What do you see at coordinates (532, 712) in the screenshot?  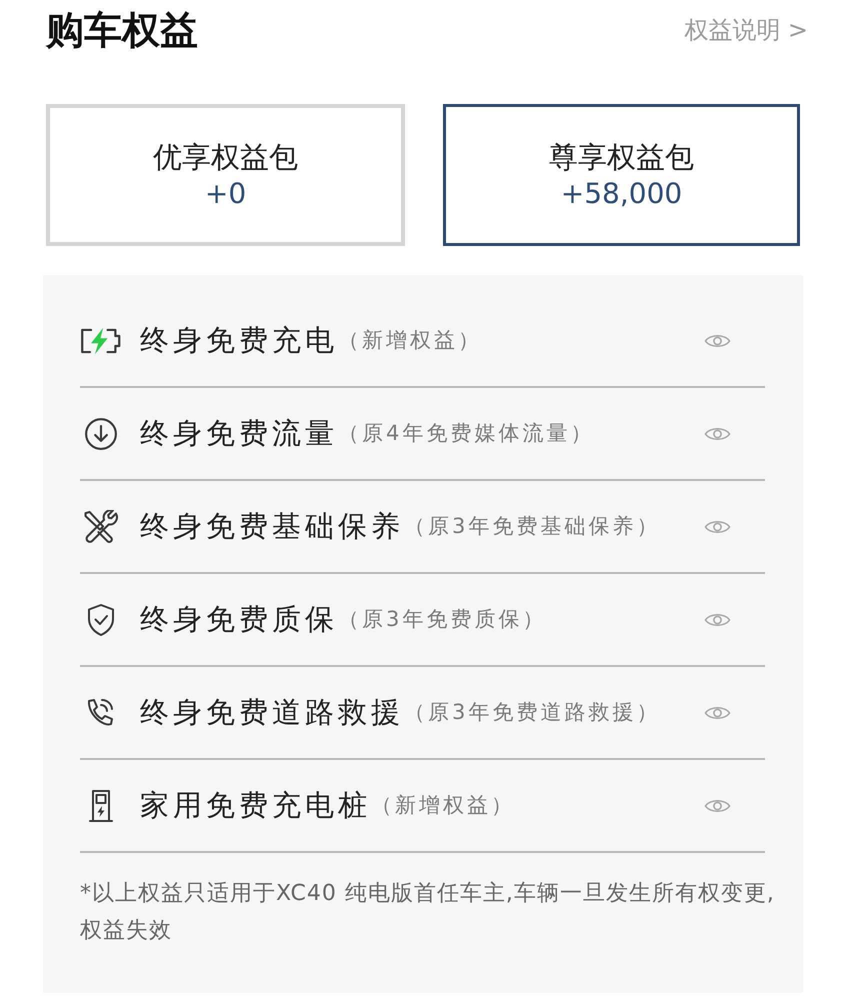 I see `benefit-note: （原3年免费道路救援）` at bounding box center [532, 712].